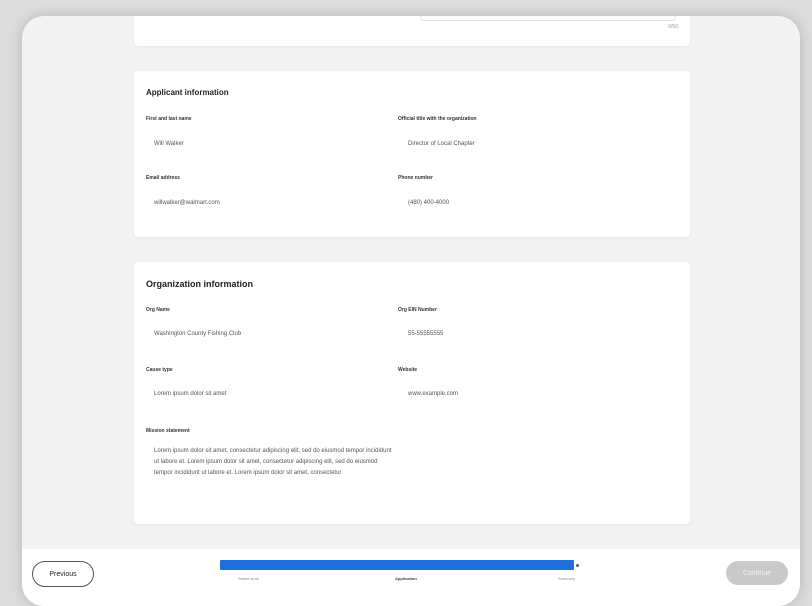  Describe the element at coordinates (397, 565) in the screenshot. I see `progress-bar` at that location.